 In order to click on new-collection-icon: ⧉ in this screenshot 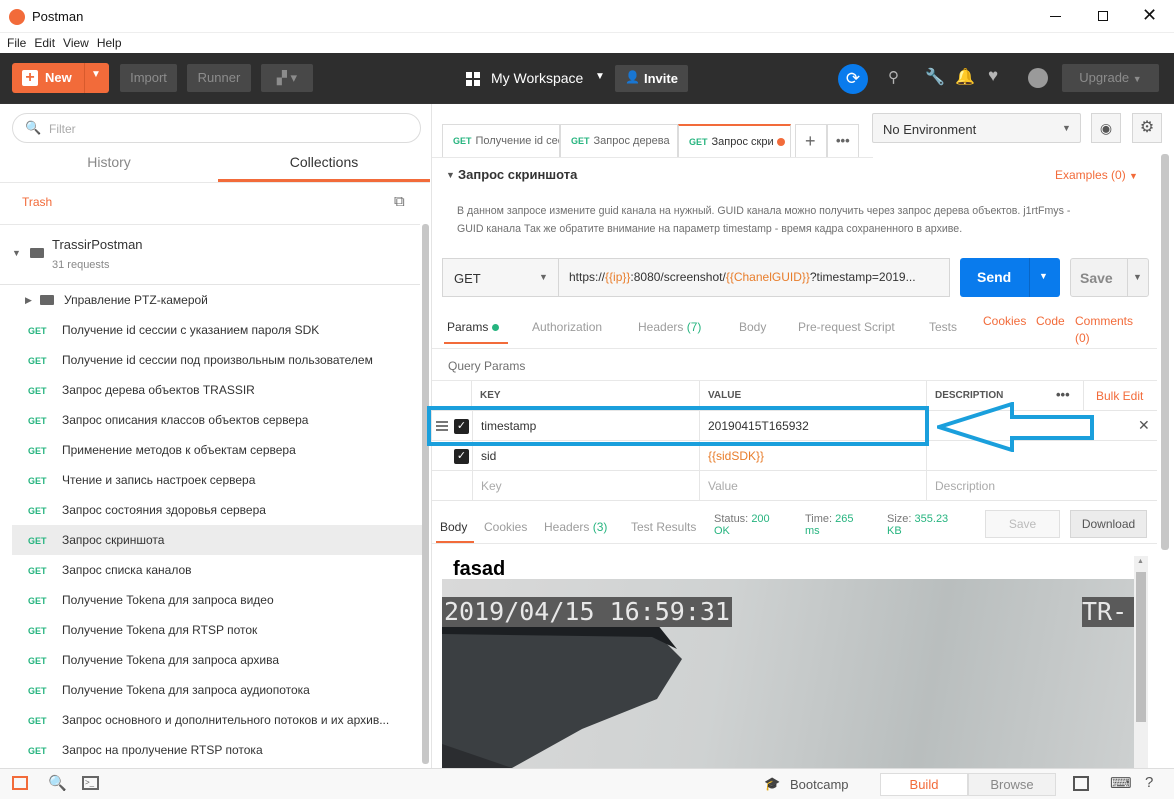, I will do `click(399, 201)`.